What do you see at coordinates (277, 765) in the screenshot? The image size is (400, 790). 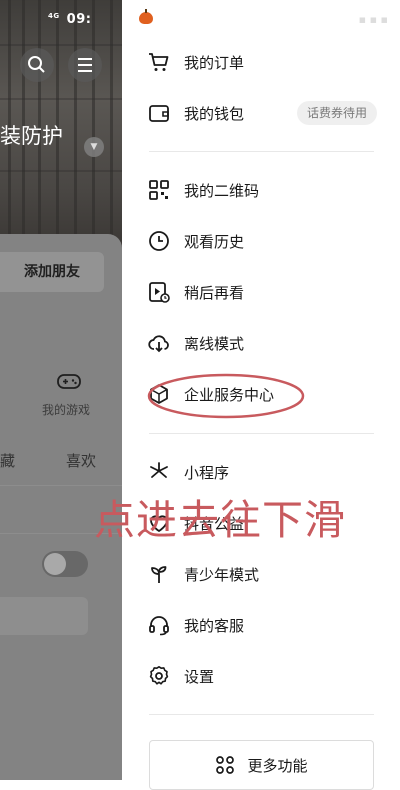 I see `more-features-label: 更多功能` at bounding box center [277, 765].